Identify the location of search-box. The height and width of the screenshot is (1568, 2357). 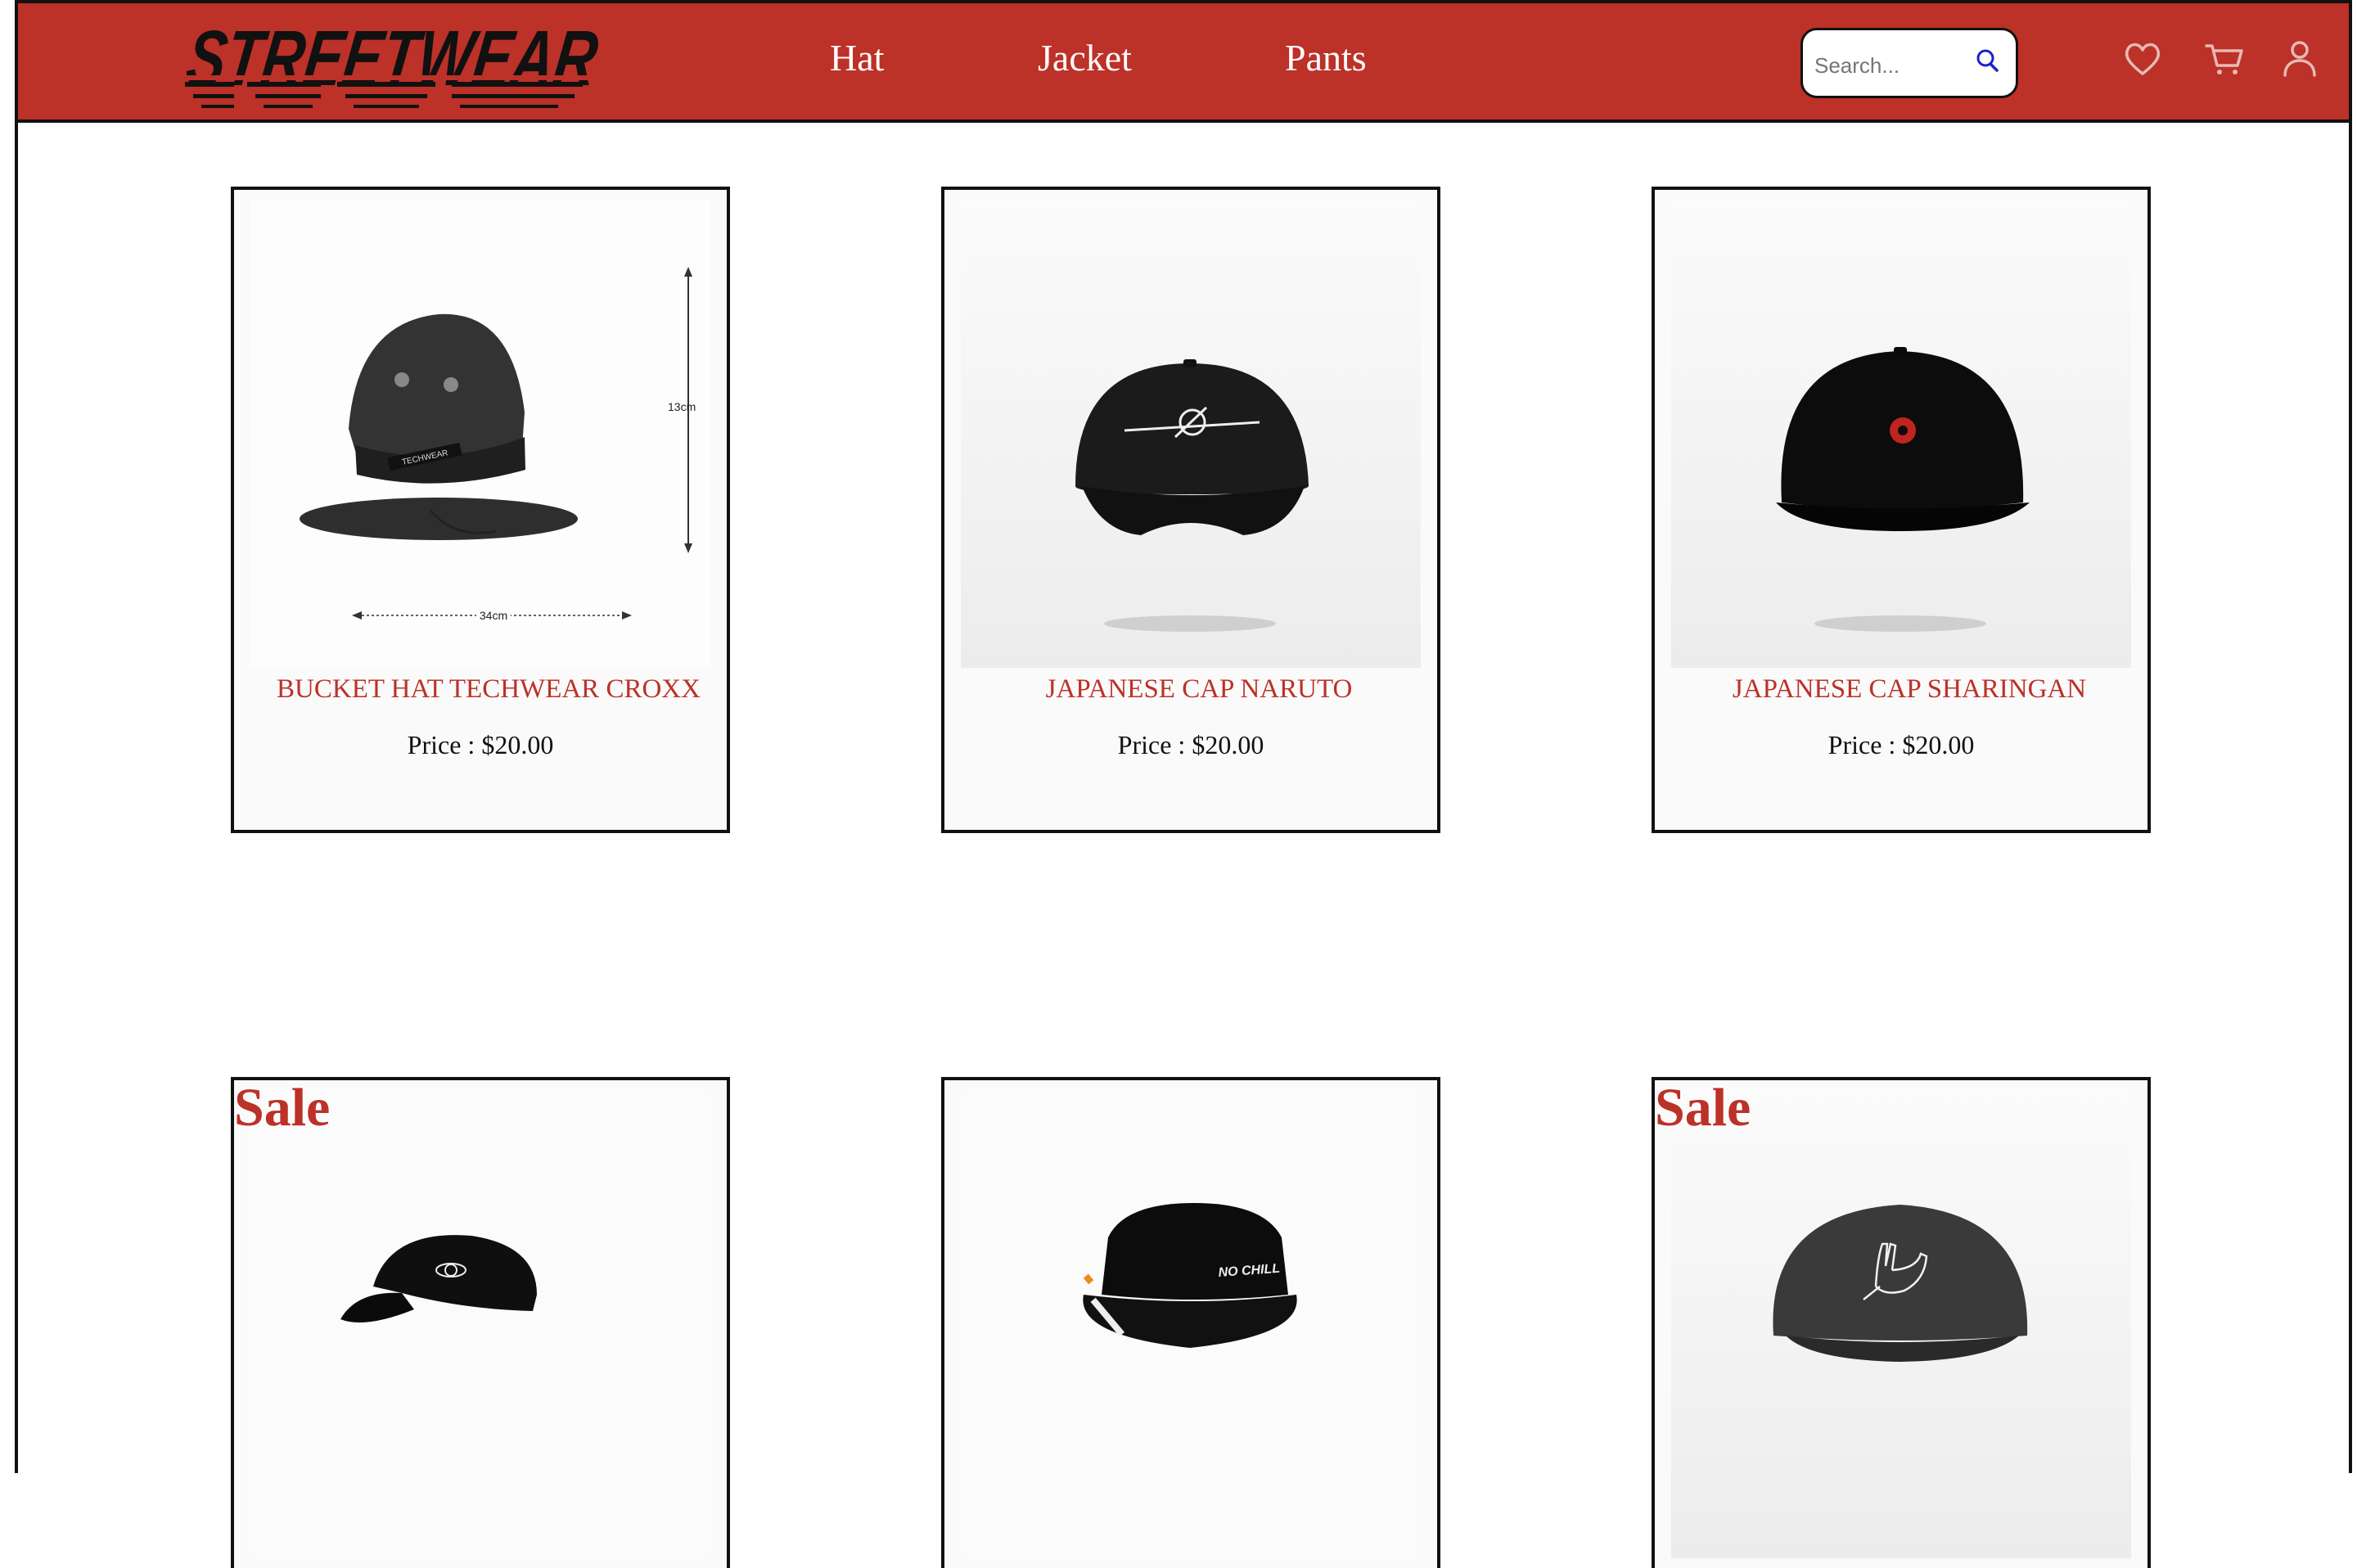
(1909, 63).